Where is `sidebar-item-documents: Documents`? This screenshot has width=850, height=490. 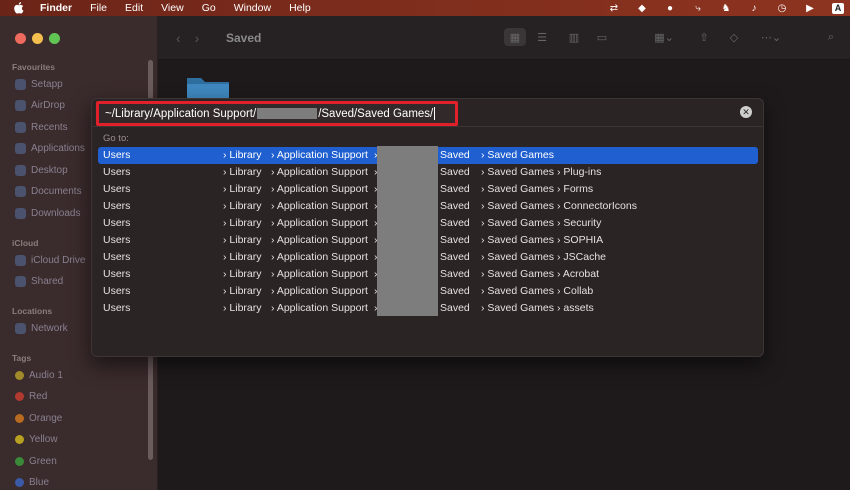
sidebar-item-documents: Documents is located at coordinates (48, 191).